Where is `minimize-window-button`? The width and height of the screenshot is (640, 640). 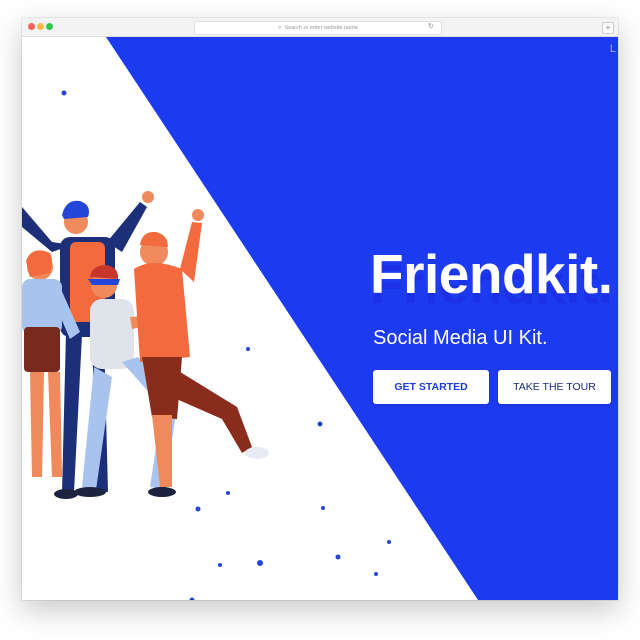 minimize-window-button is located at coordinates (40, 26).